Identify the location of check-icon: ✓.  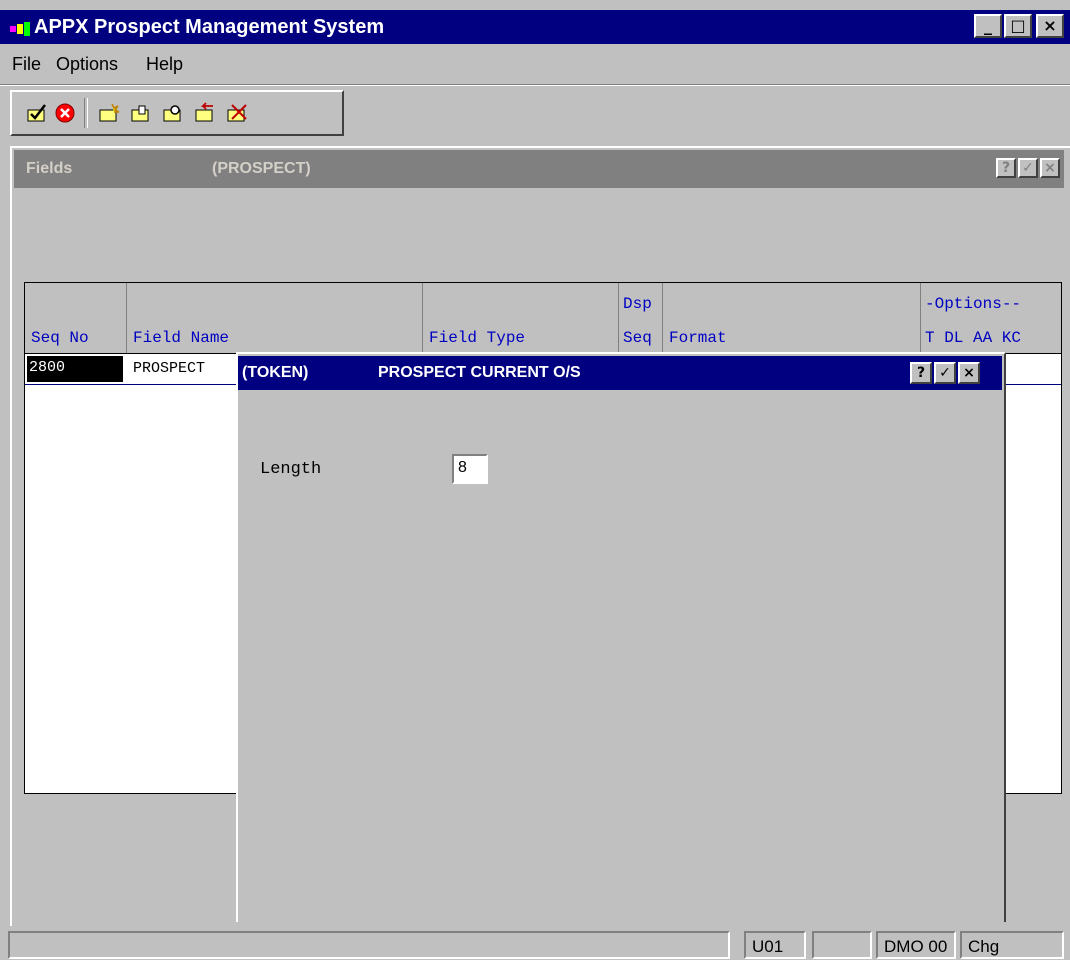
(1028, 168).